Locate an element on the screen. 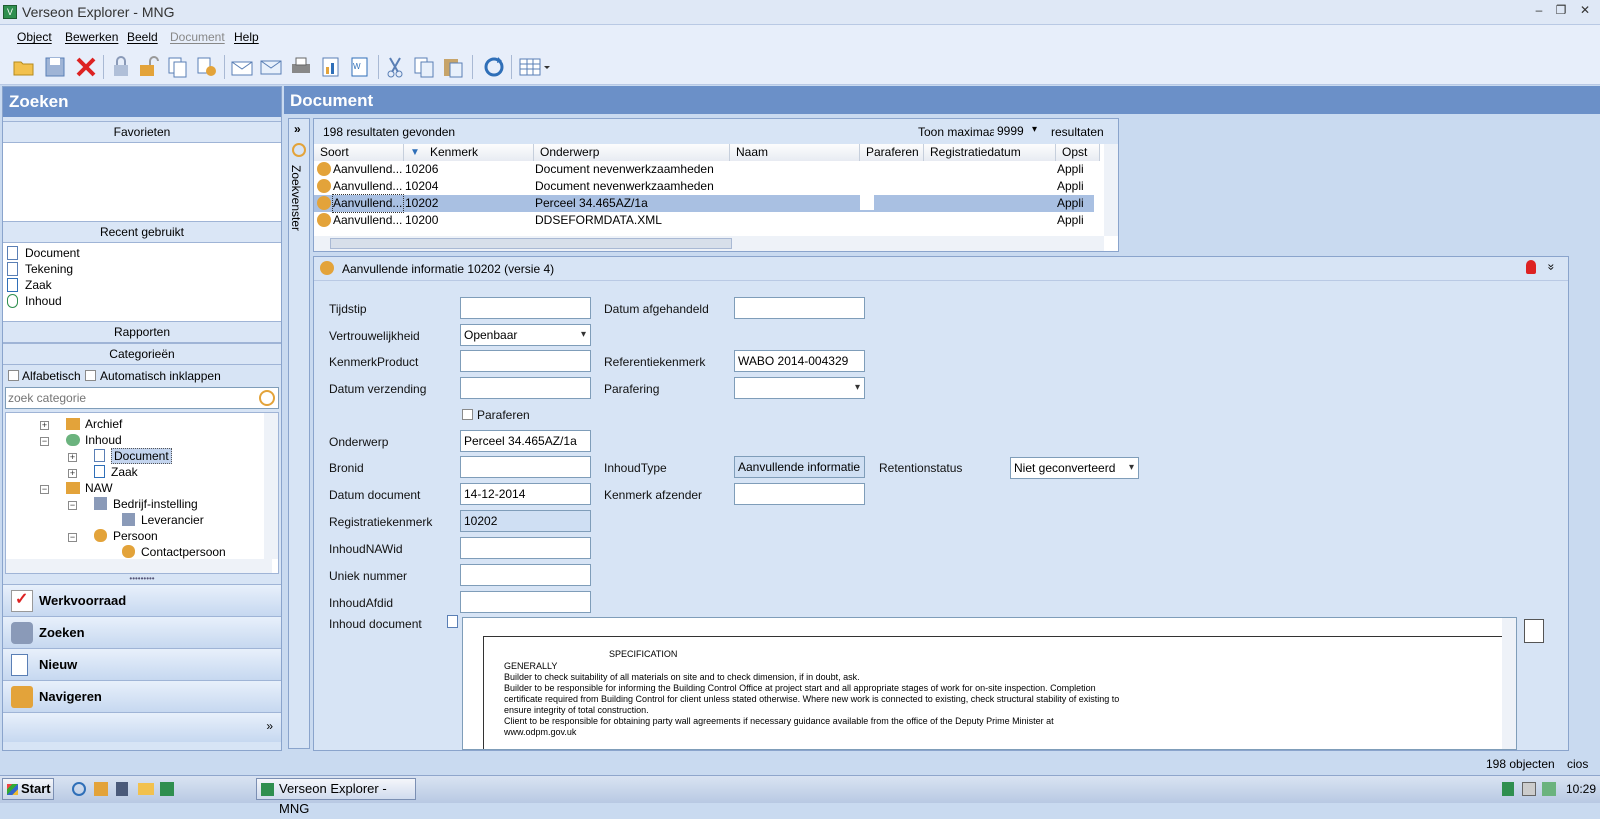 The image size is (1600, 819). nav-zoeken: Zoeken is located at coordinates (142, 632).